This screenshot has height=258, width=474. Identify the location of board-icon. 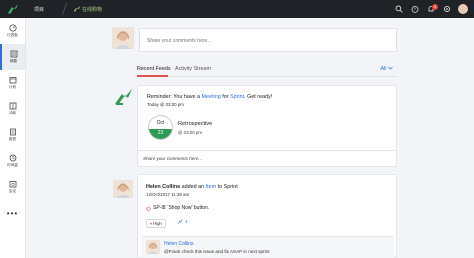
(77, 9).